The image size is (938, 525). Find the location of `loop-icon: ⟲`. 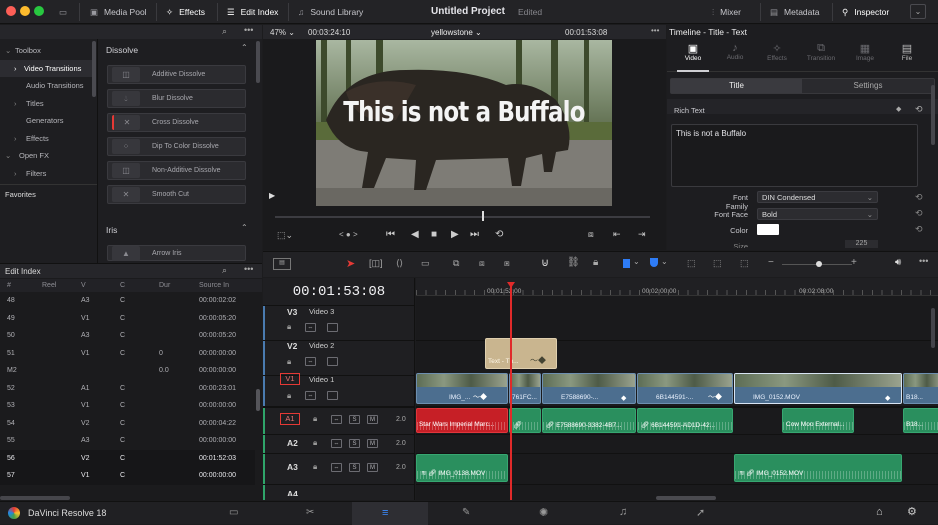

loop-icon: ⟲ is located at coordinates (499, 234).